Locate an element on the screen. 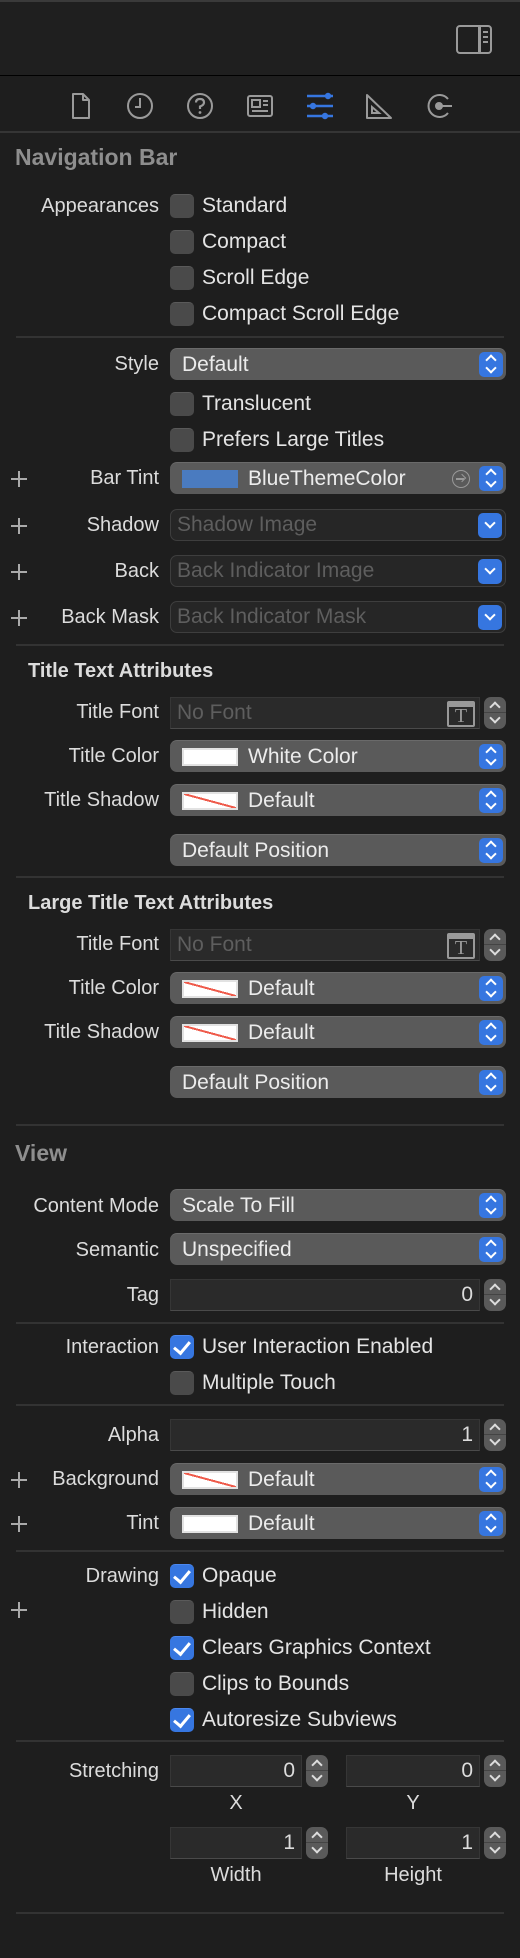  stretching-height-field: 1 is located at coordinates (413, 1843).